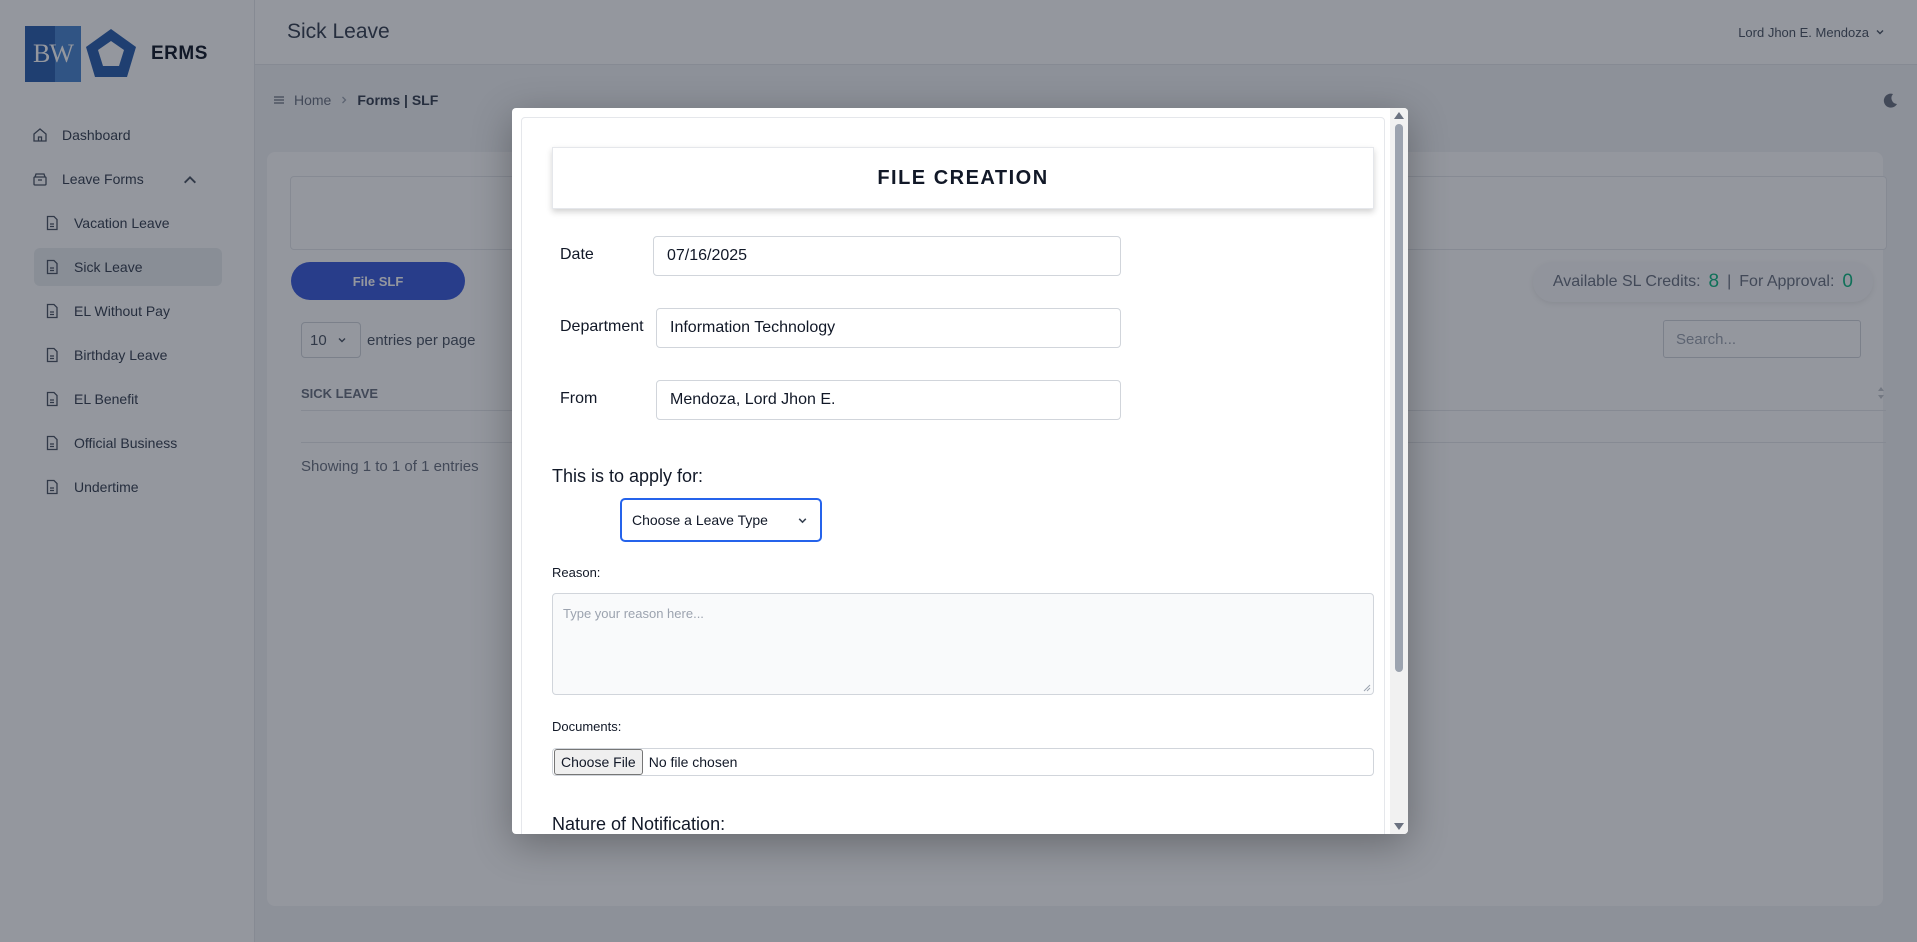  I want to click on scroll-thumb, so click(1399, 398).